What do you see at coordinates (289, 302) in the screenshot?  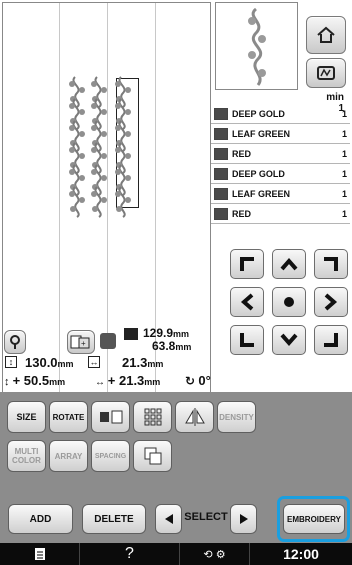 I see `center-button` at bounding box center [289, 302].